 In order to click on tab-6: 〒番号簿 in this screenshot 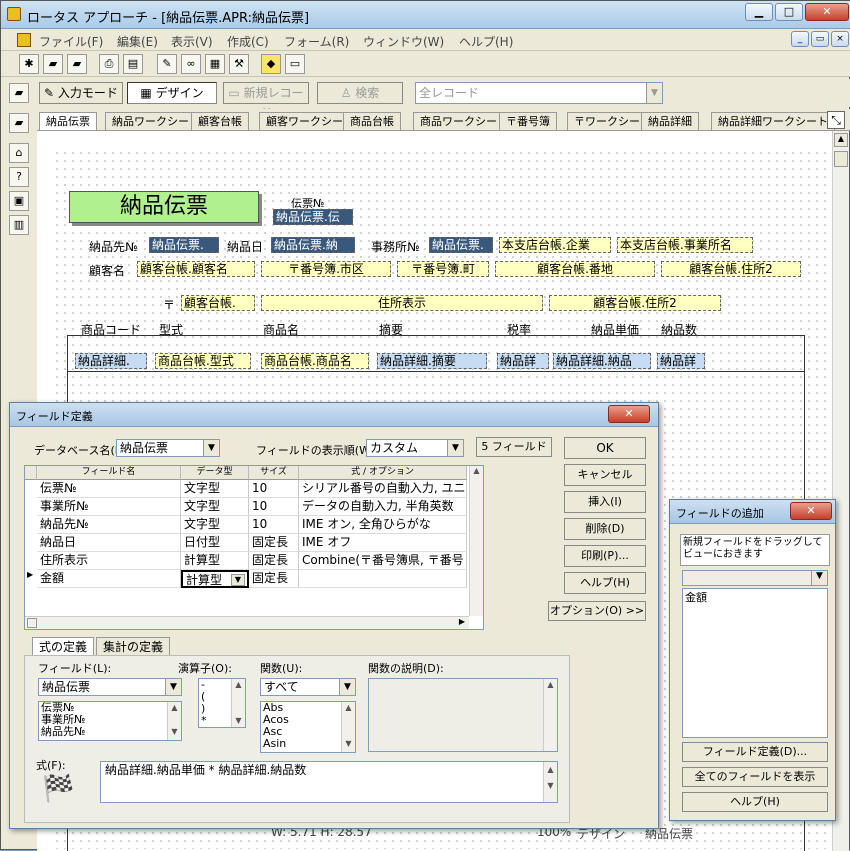, I will do `click(528, 121)`.